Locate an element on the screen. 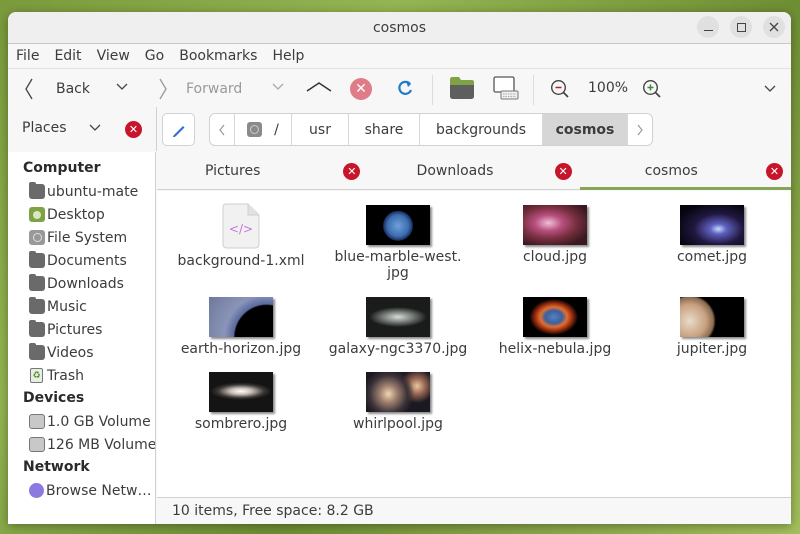 Image resolution: width=800 pixels, height=534 pixels. window-title: cosmos is located at coordinates (399, 27).